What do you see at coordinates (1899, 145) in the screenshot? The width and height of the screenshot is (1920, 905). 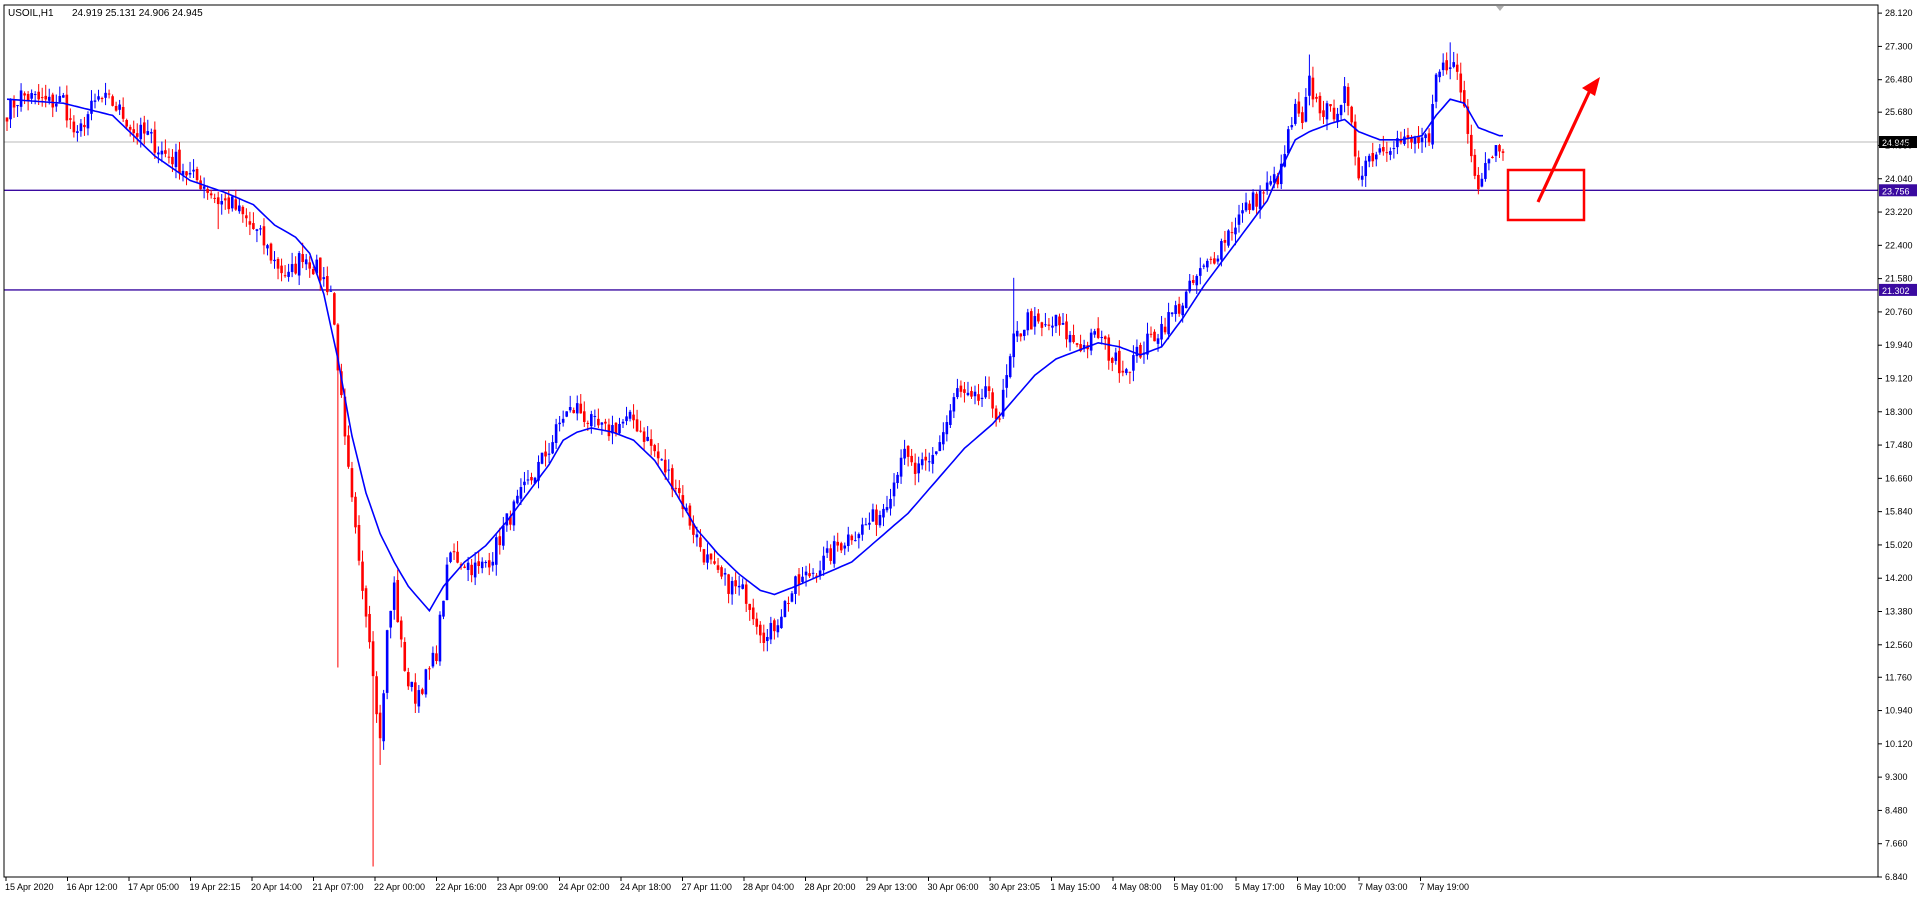 I see `y-tick-label: 24.860` at bounding box center [1899, 145].